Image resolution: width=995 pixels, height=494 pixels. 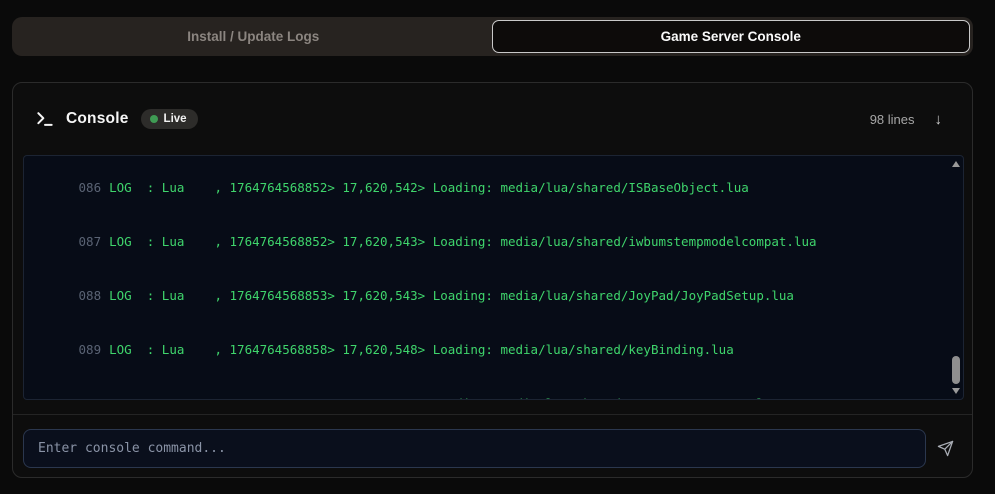 What do you see at coordinates (955, 277) in the screenshot?
I see `log-scrollbar` at bounding box center [955, 277].